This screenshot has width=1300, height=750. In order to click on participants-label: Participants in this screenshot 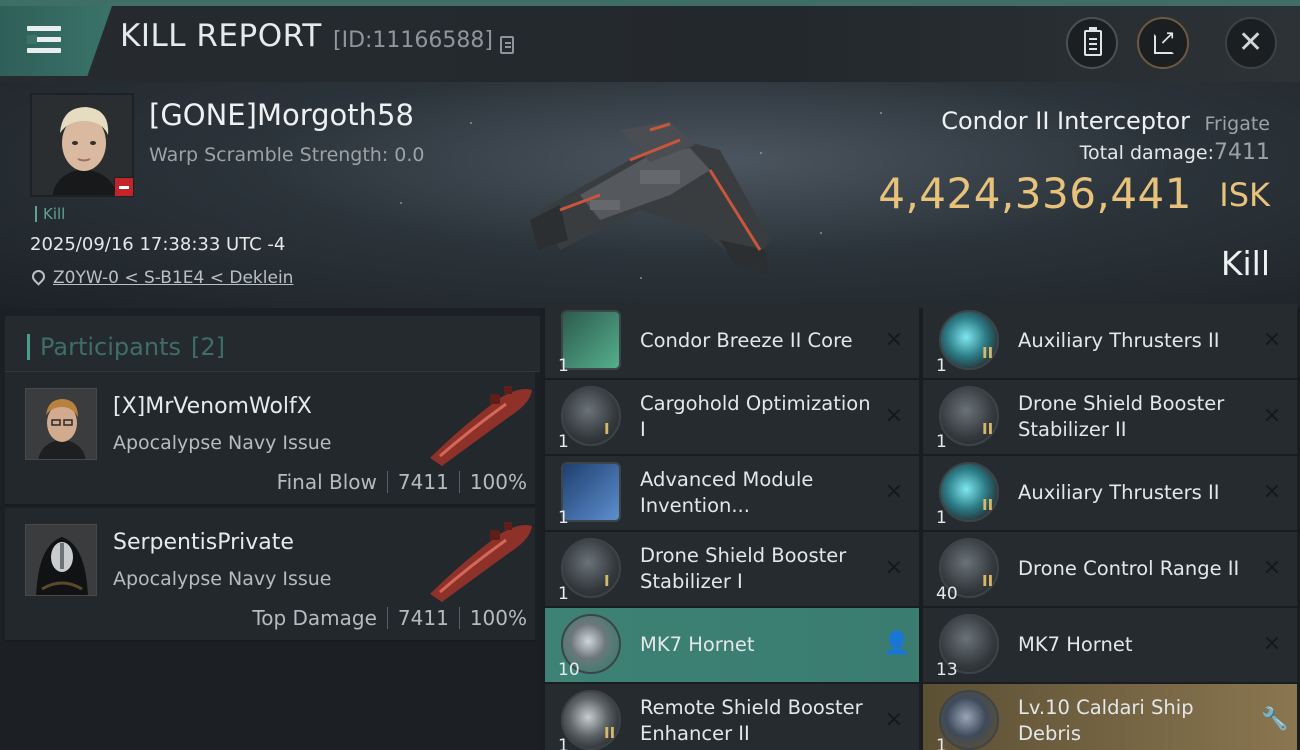, I will do `click(110, 347)`.